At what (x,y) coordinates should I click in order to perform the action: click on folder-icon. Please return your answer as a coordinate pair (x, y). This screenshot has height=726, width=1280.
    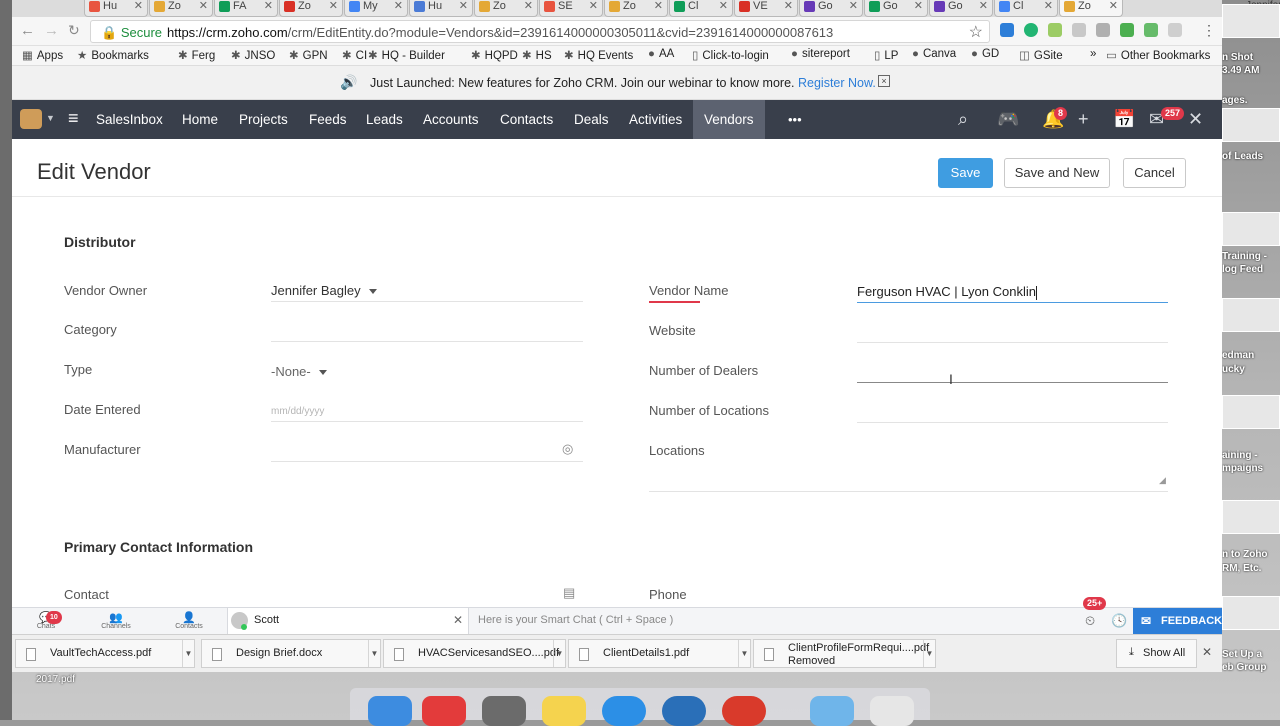
    Looking at the image, I should click on (832, 711).